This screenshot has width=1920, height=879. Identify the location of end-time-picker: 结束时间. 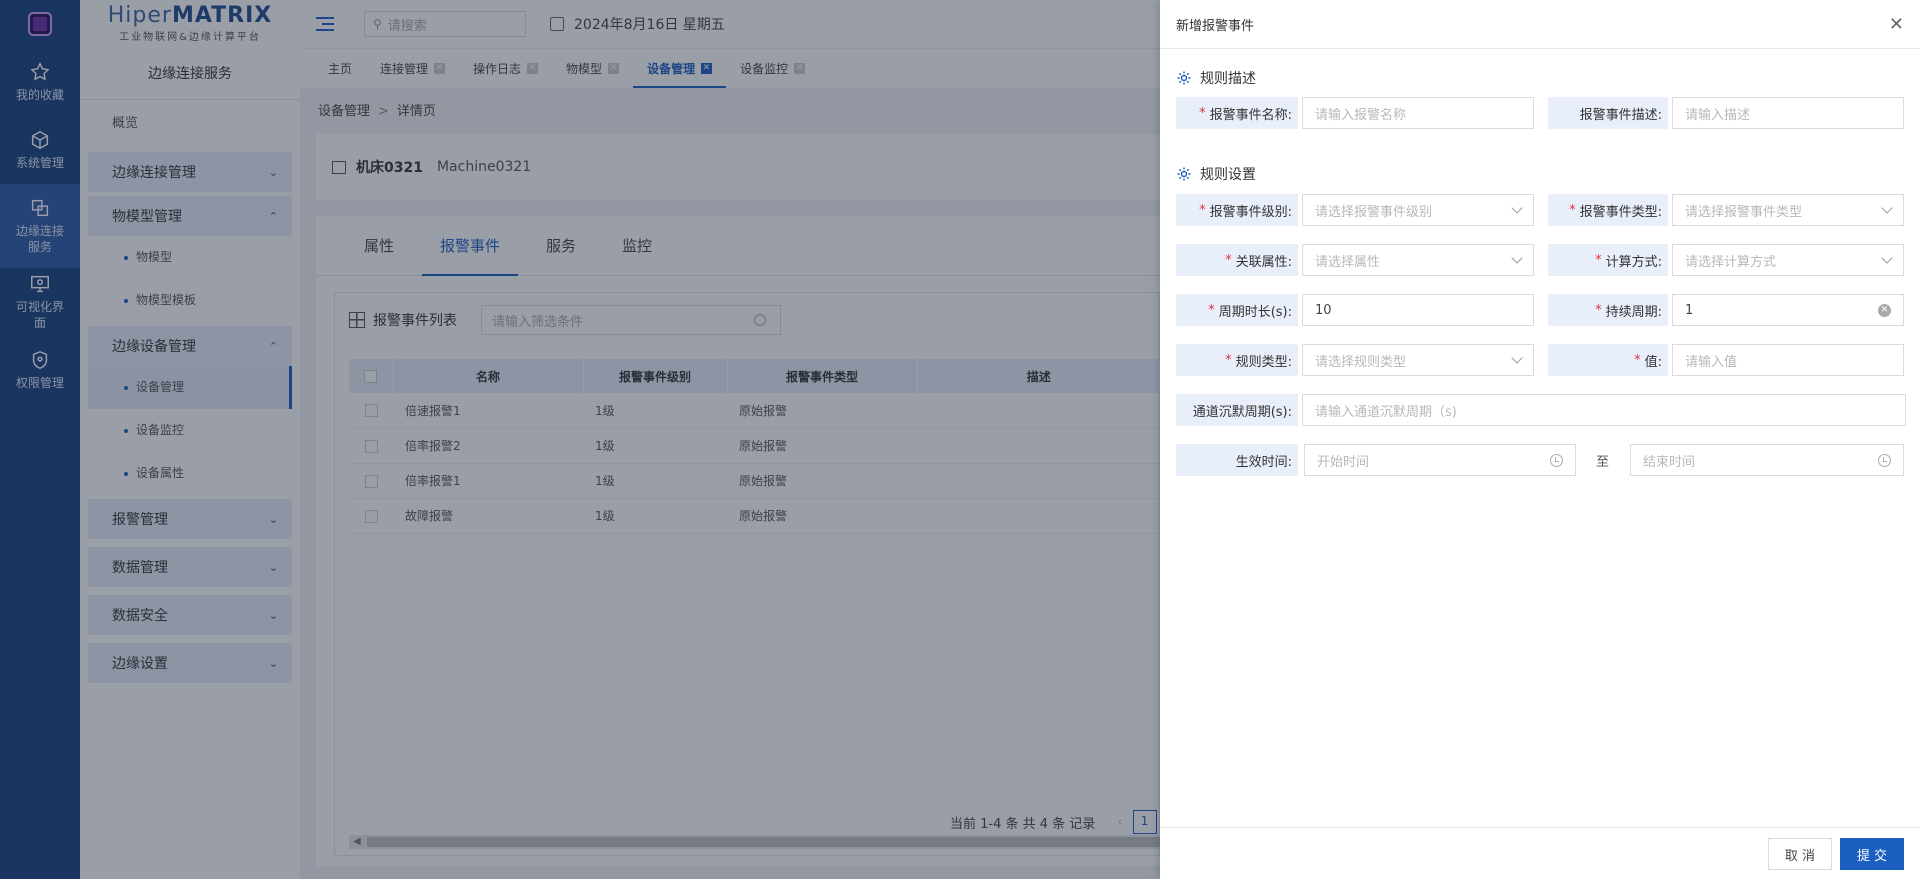
(1767, 460).